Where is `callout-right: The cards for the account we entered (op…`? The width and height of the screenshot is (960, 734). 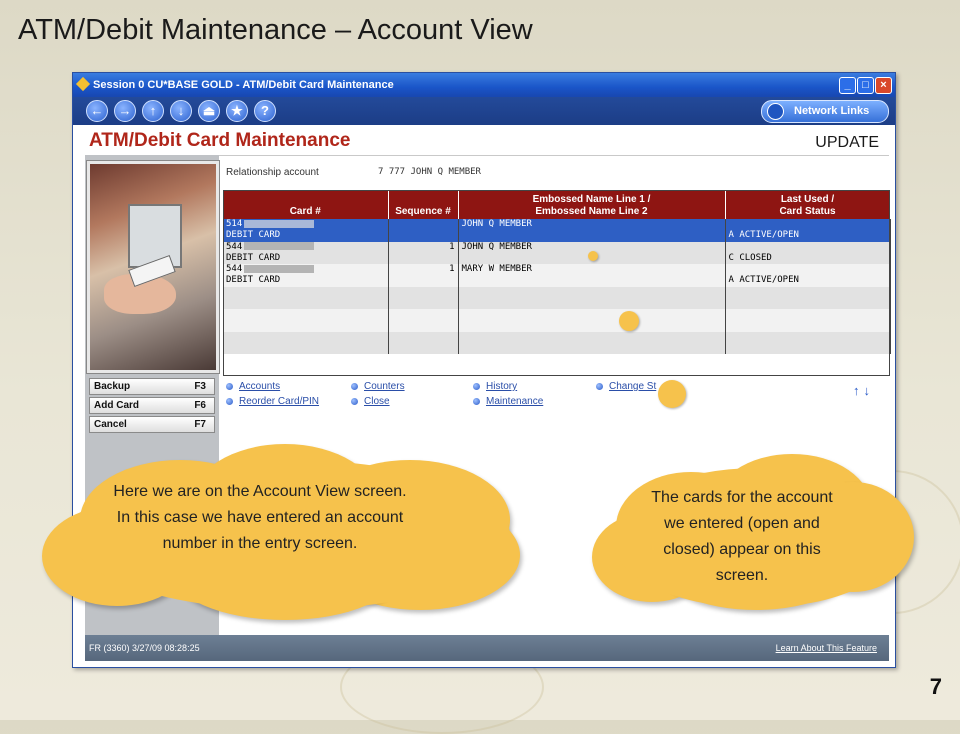
callout-right: The cards for the account we entered (op… is located at coordinates (754, 534).